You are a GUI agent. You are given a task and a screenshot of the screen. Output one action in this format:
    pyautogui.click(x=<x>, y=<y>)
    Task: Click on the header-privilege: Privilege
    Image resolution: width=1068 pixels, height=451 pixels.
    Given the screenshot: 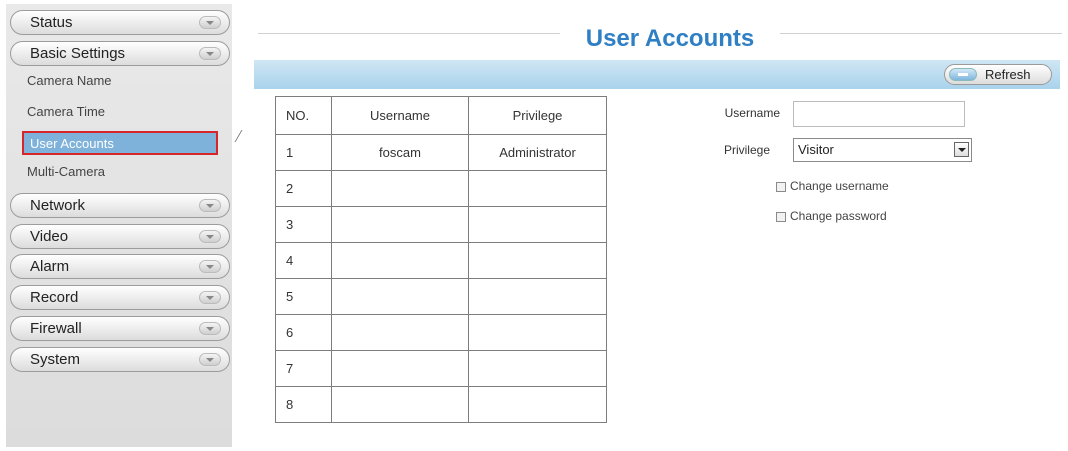 What is the action you would take?
    pyautogui.click(x=537, y=115)
    